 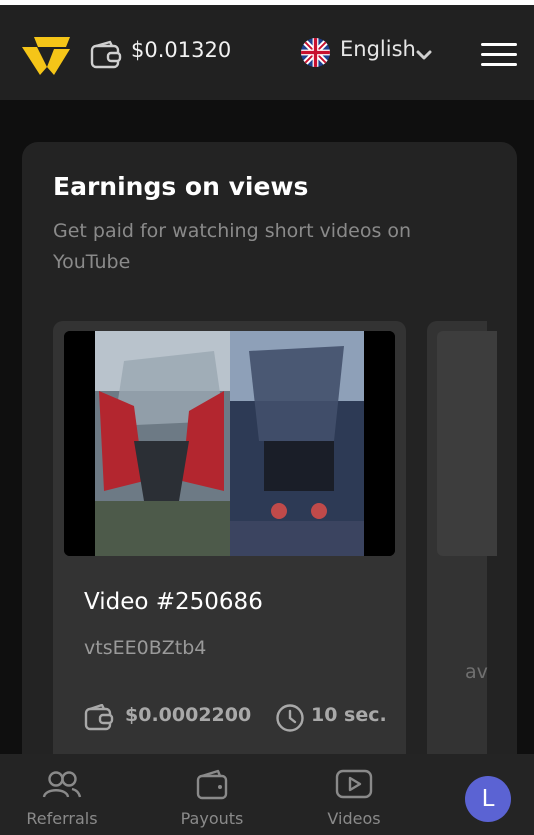 I want to click on avatar: L, so click(x=488, y=799).